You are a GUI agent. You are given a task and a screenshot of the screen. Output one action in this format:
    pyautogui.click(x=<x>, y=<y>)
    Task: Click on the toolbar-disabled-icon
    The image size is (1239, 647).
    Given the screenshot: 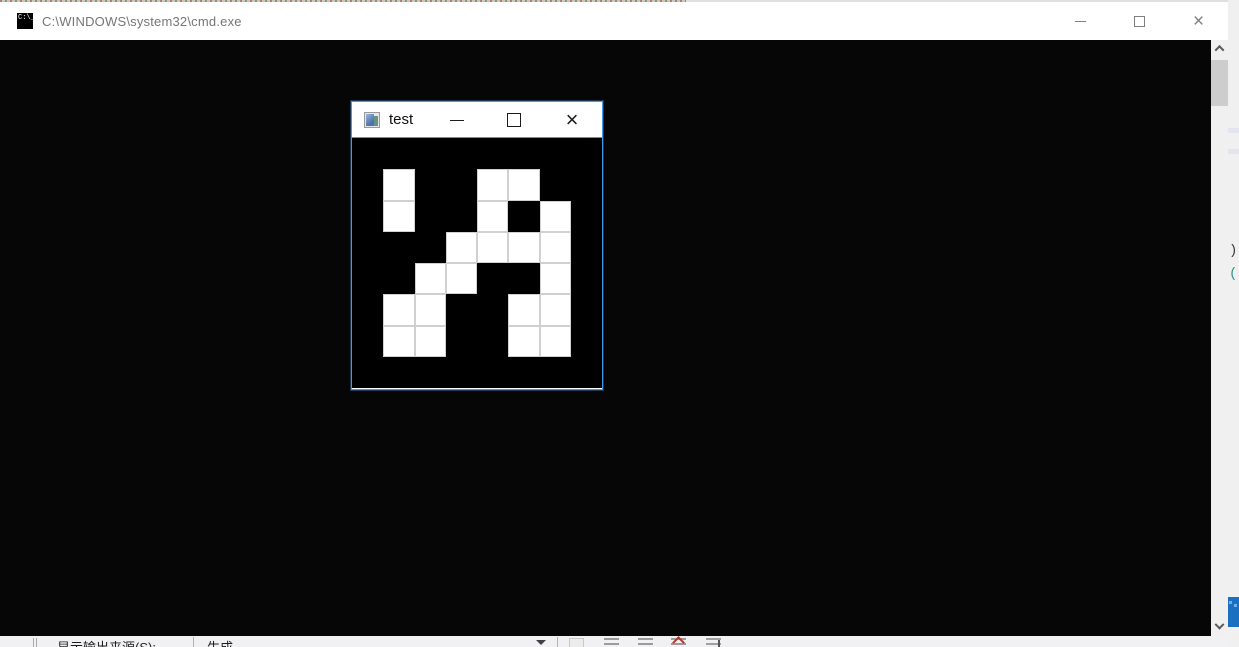 What is the action you would take?
    pyautogui.click(x=576, y=642)
    